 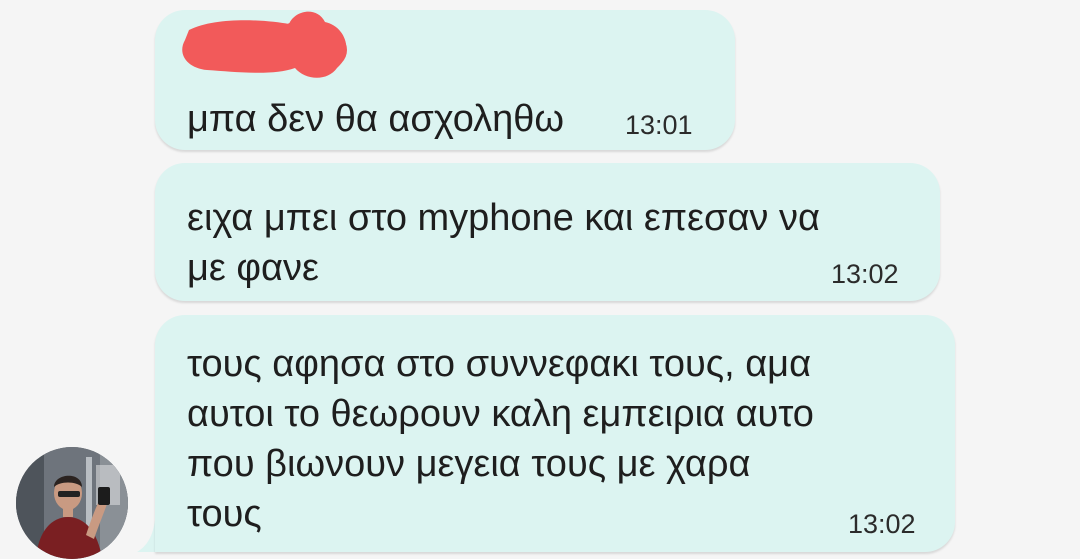 I want to click on redacted-sender-name, so click(x=264, y=44).